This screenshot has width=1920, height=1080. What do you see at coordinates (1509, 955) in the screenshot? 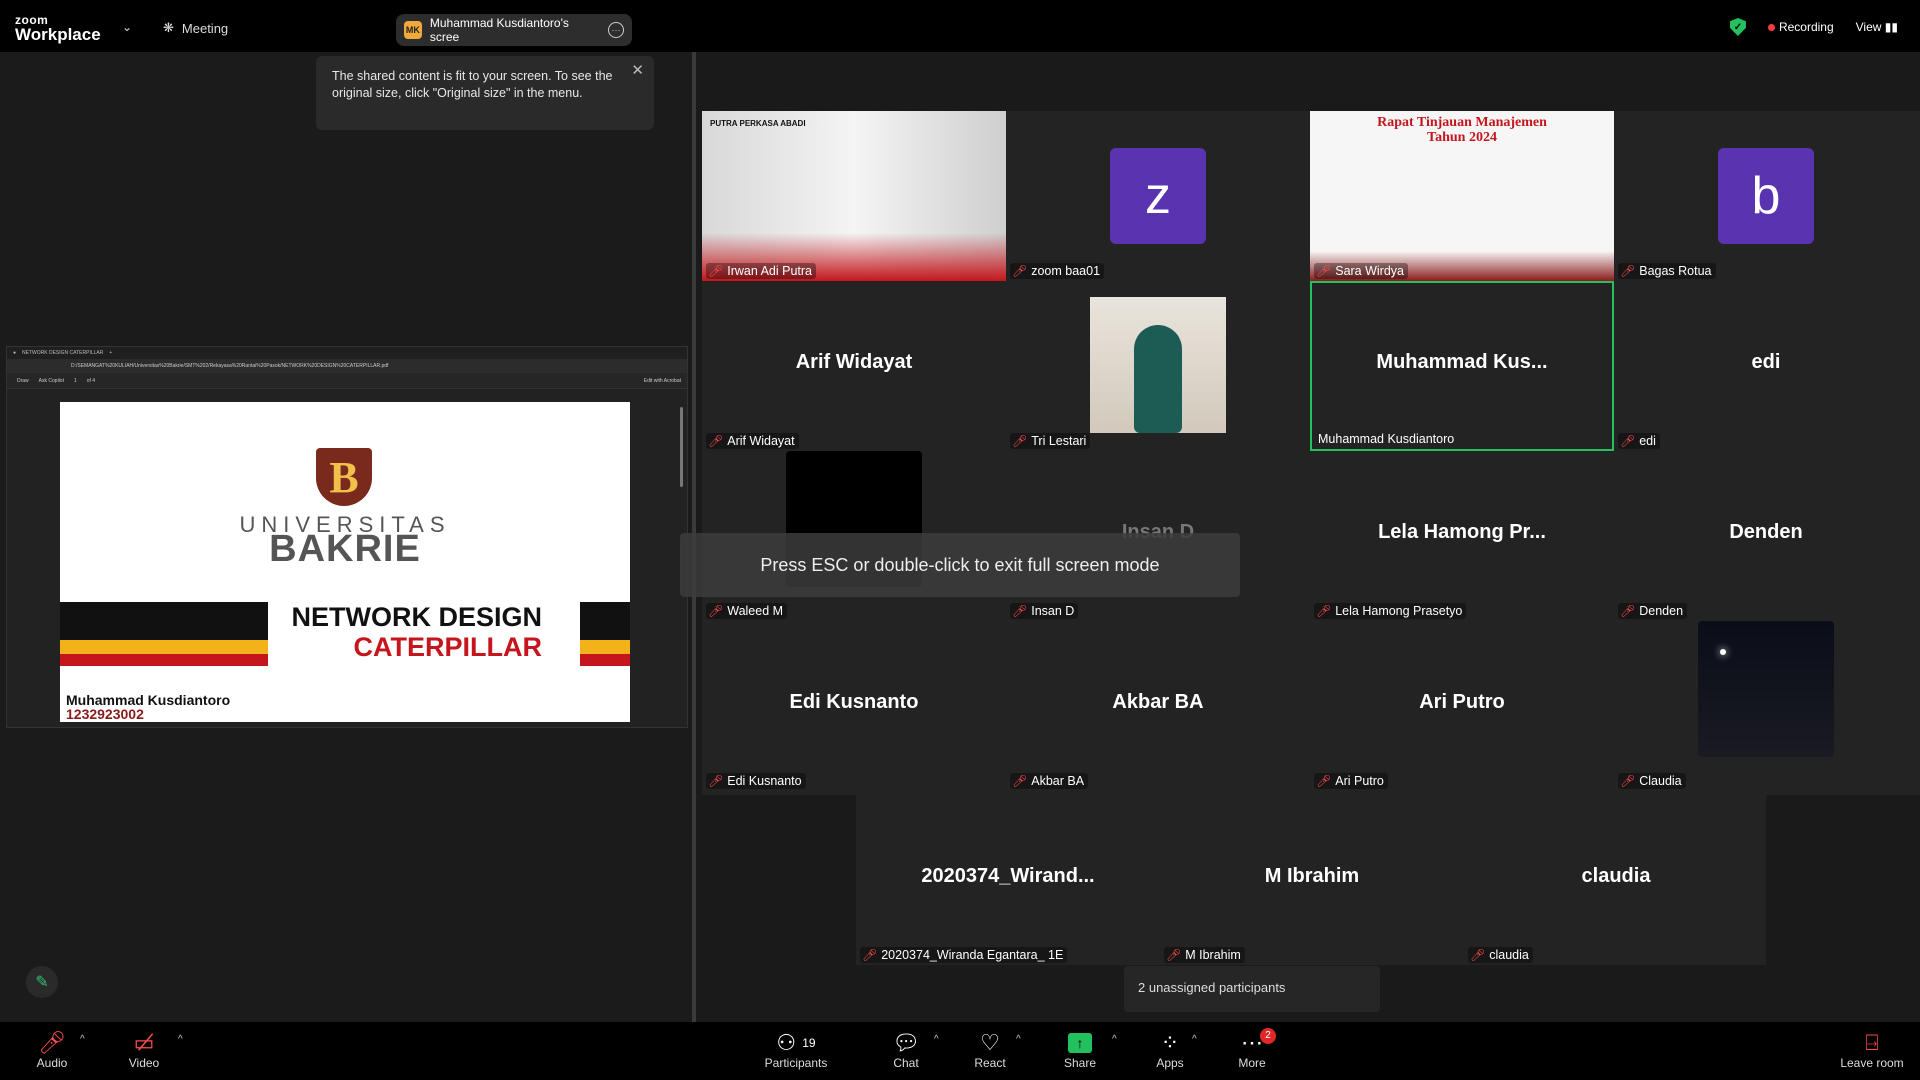
I see `participant-name: claudia` at bounding box center [1509, 955].